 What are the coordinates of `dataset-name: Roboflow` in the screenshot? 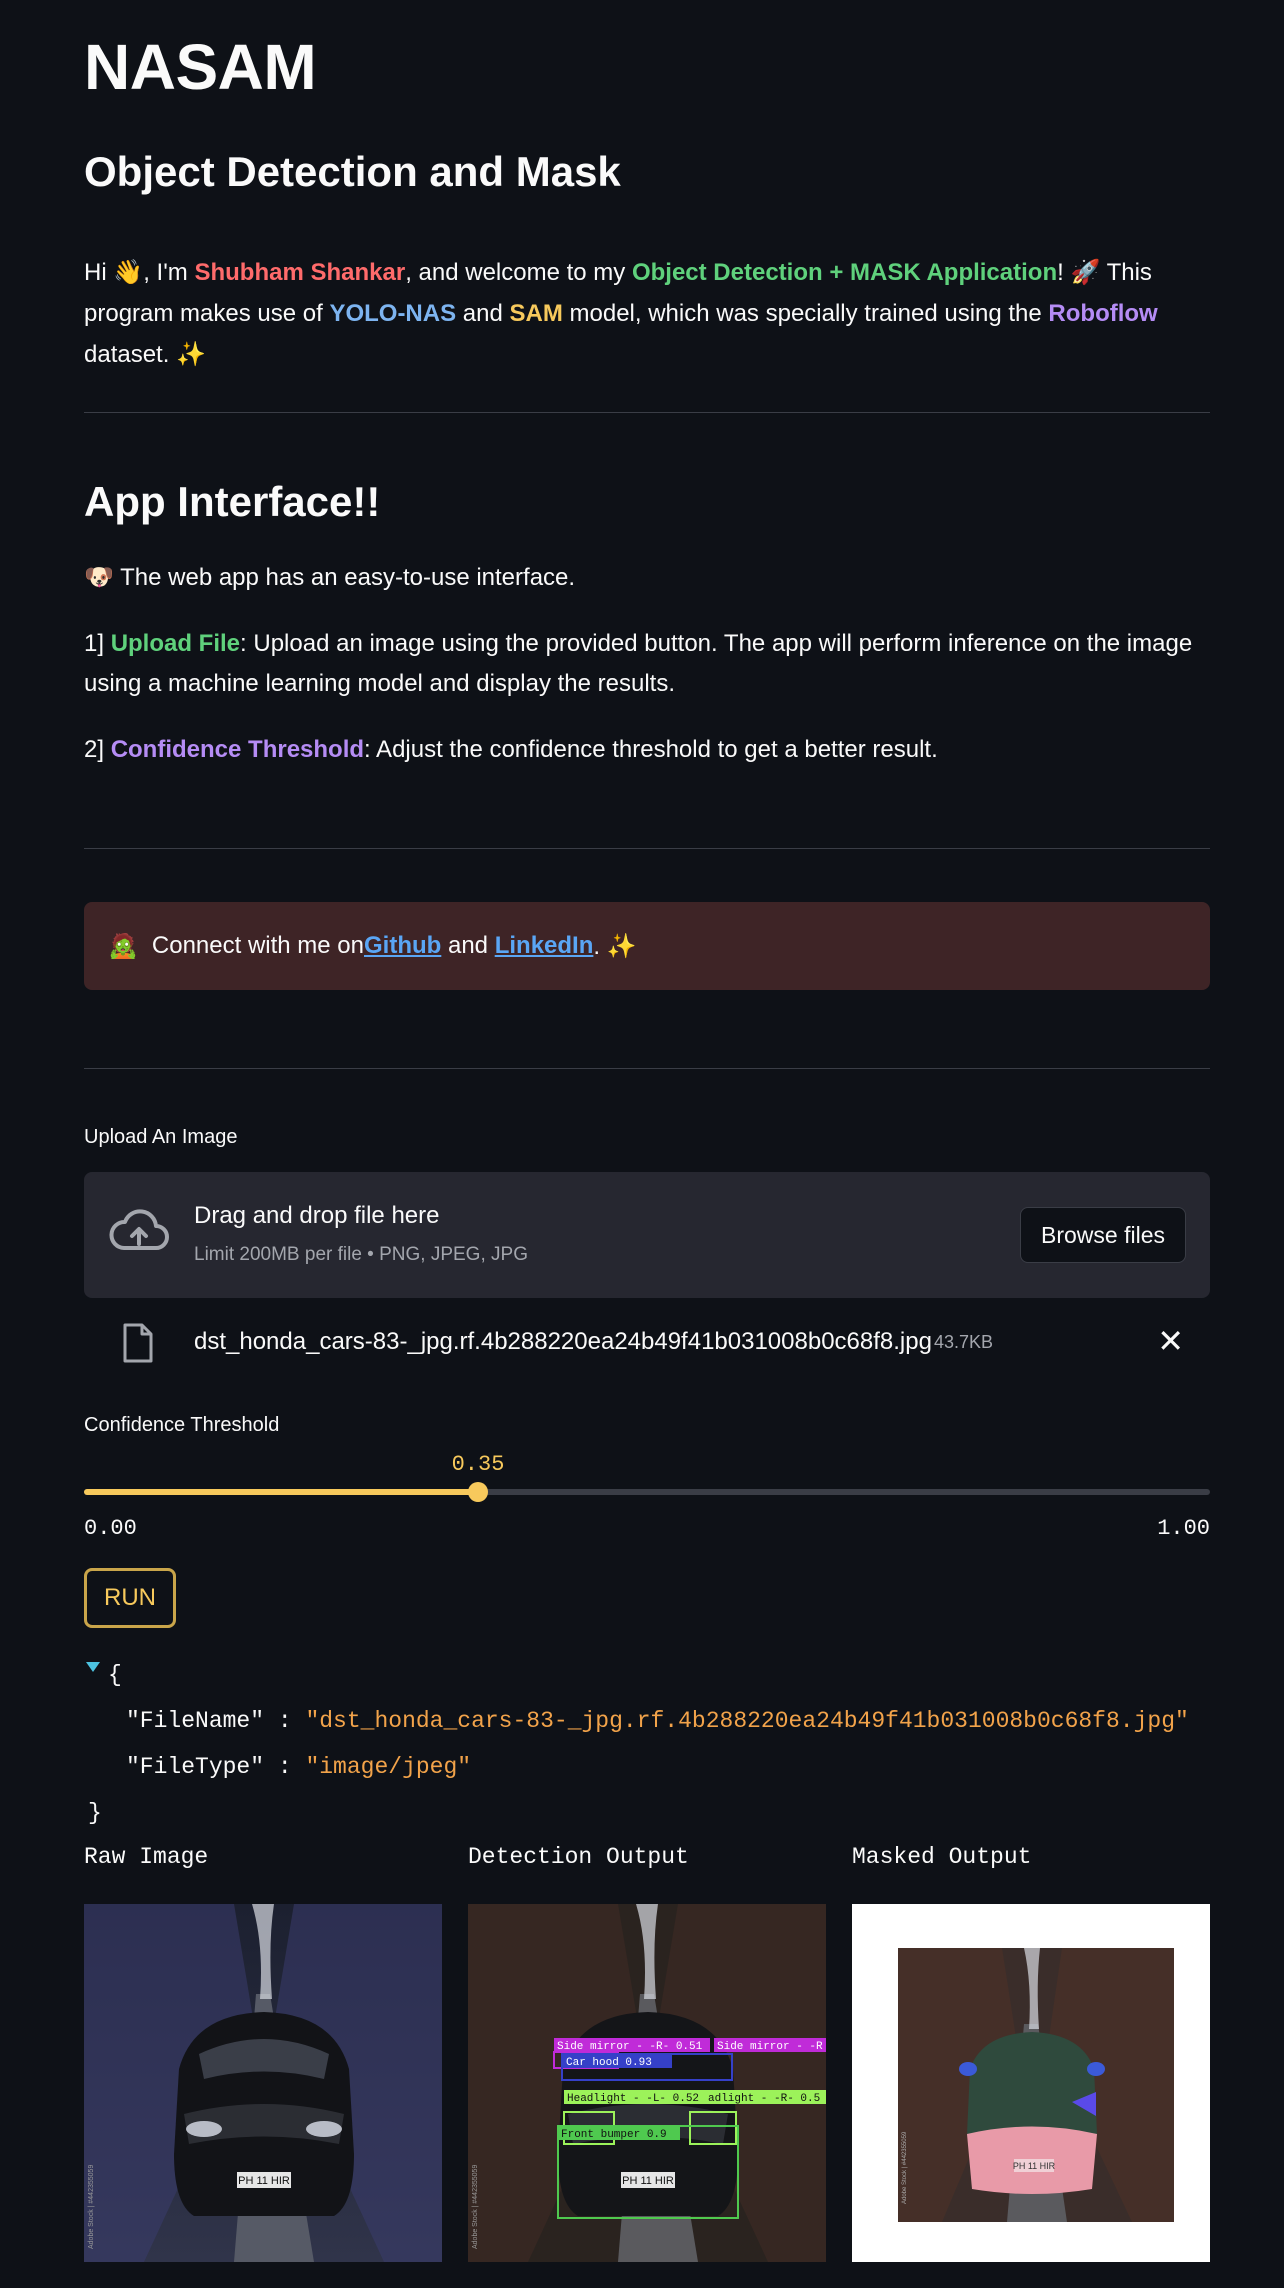 It's located at (1103, 313).